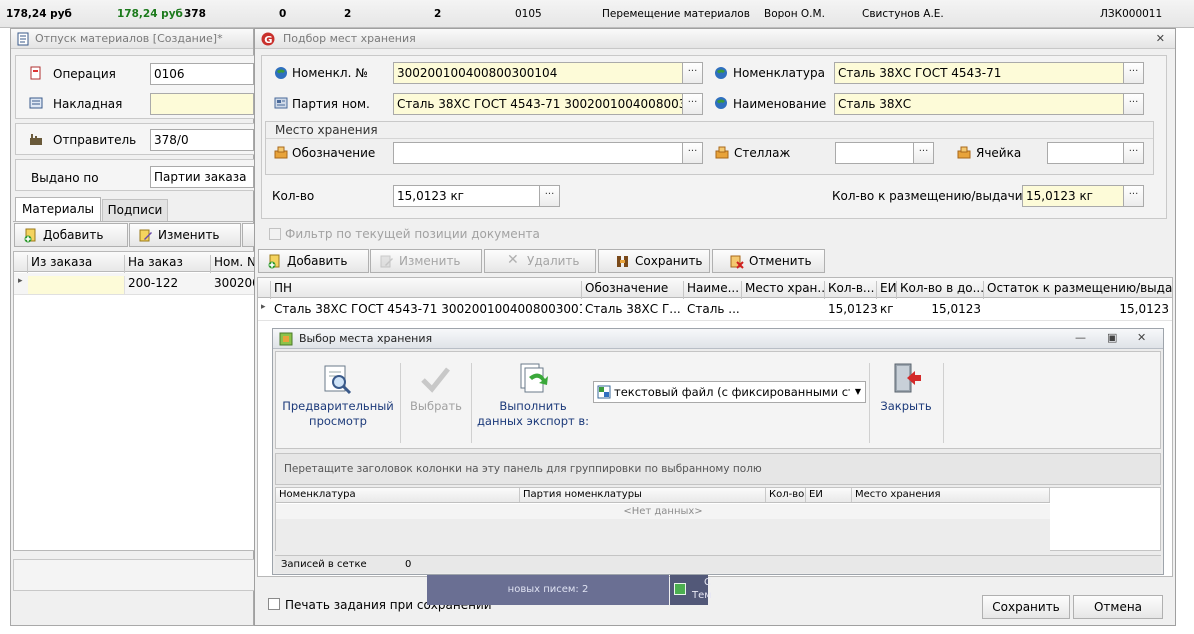  I want to click on issued-by-field: Партии заказа, so click(202, 177).